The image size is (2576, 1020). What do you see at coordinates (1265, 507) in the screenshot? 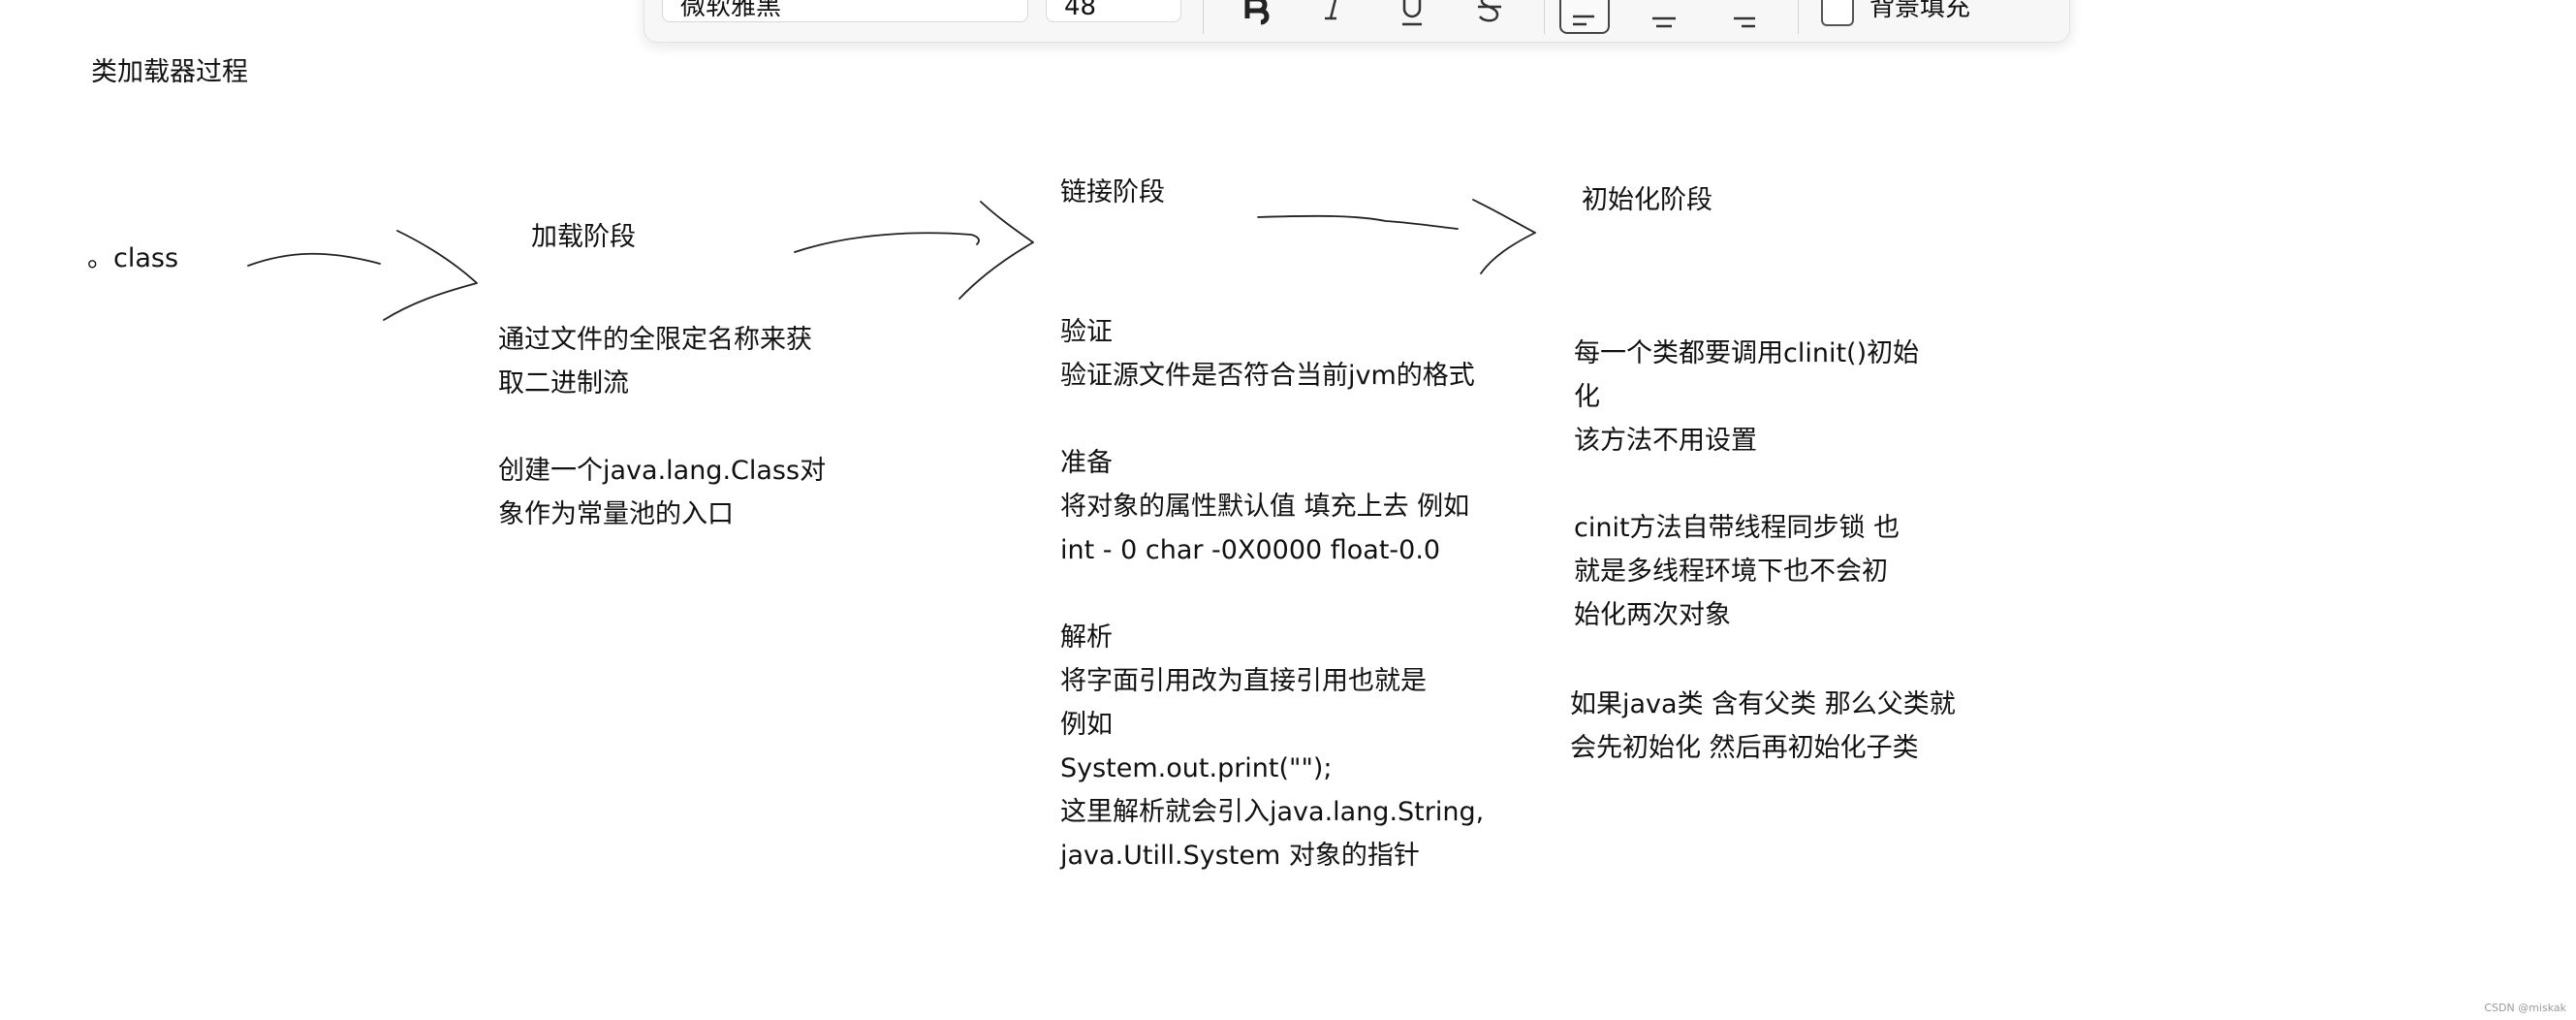
I see `note-line: 将对象的属性默认值 填充上去 例如` at bounding box center [1265, 507].